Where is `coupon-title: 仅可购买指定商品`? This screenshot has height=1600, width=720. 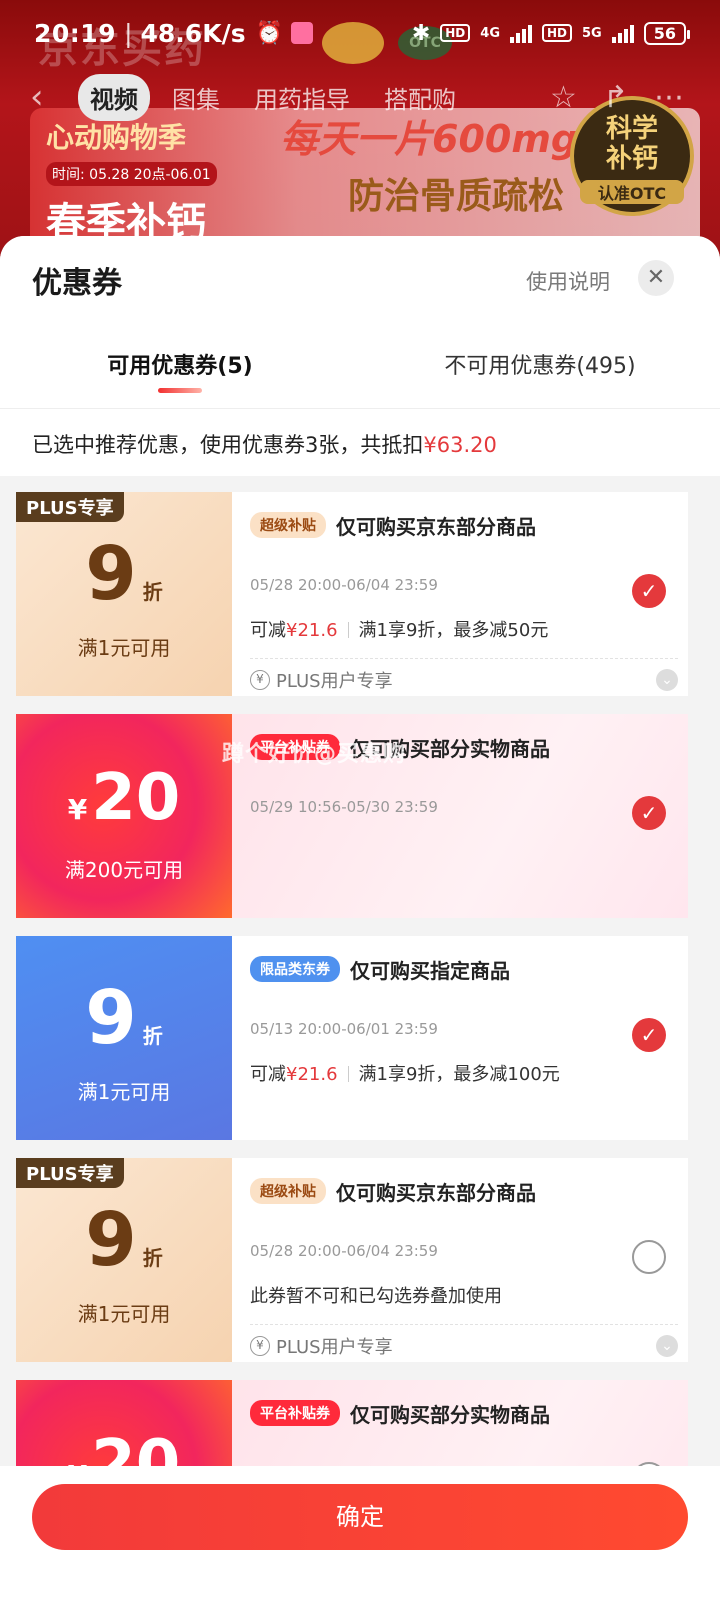
coupon-title: 仅可购买指定商品 is located at coordinates (430, 970).